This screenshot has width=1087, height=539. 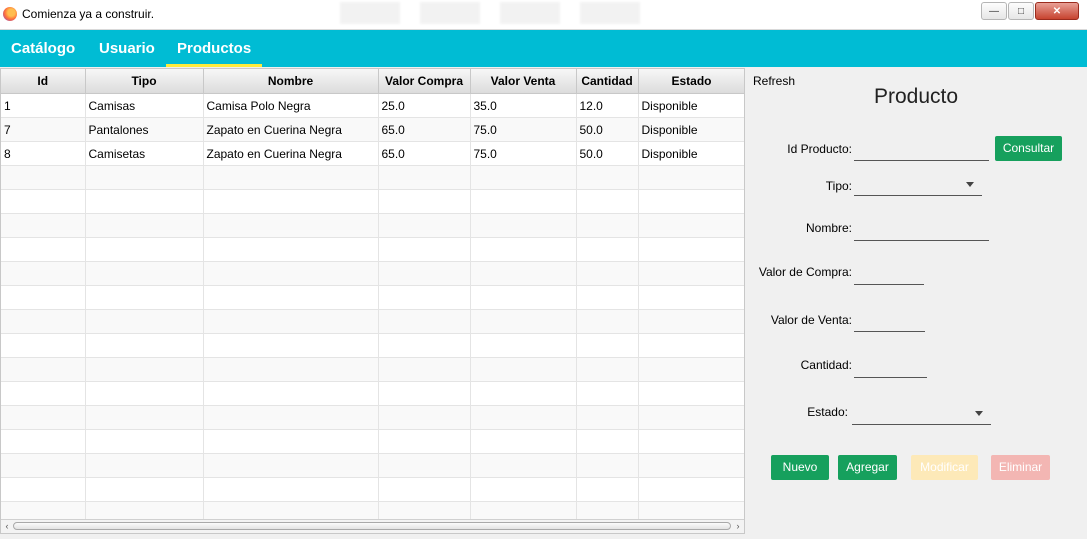 What do you see at coordinates (1057, 11) in the screenshot?
I see `close-button: ✕` at bounding box center [1057, 11].